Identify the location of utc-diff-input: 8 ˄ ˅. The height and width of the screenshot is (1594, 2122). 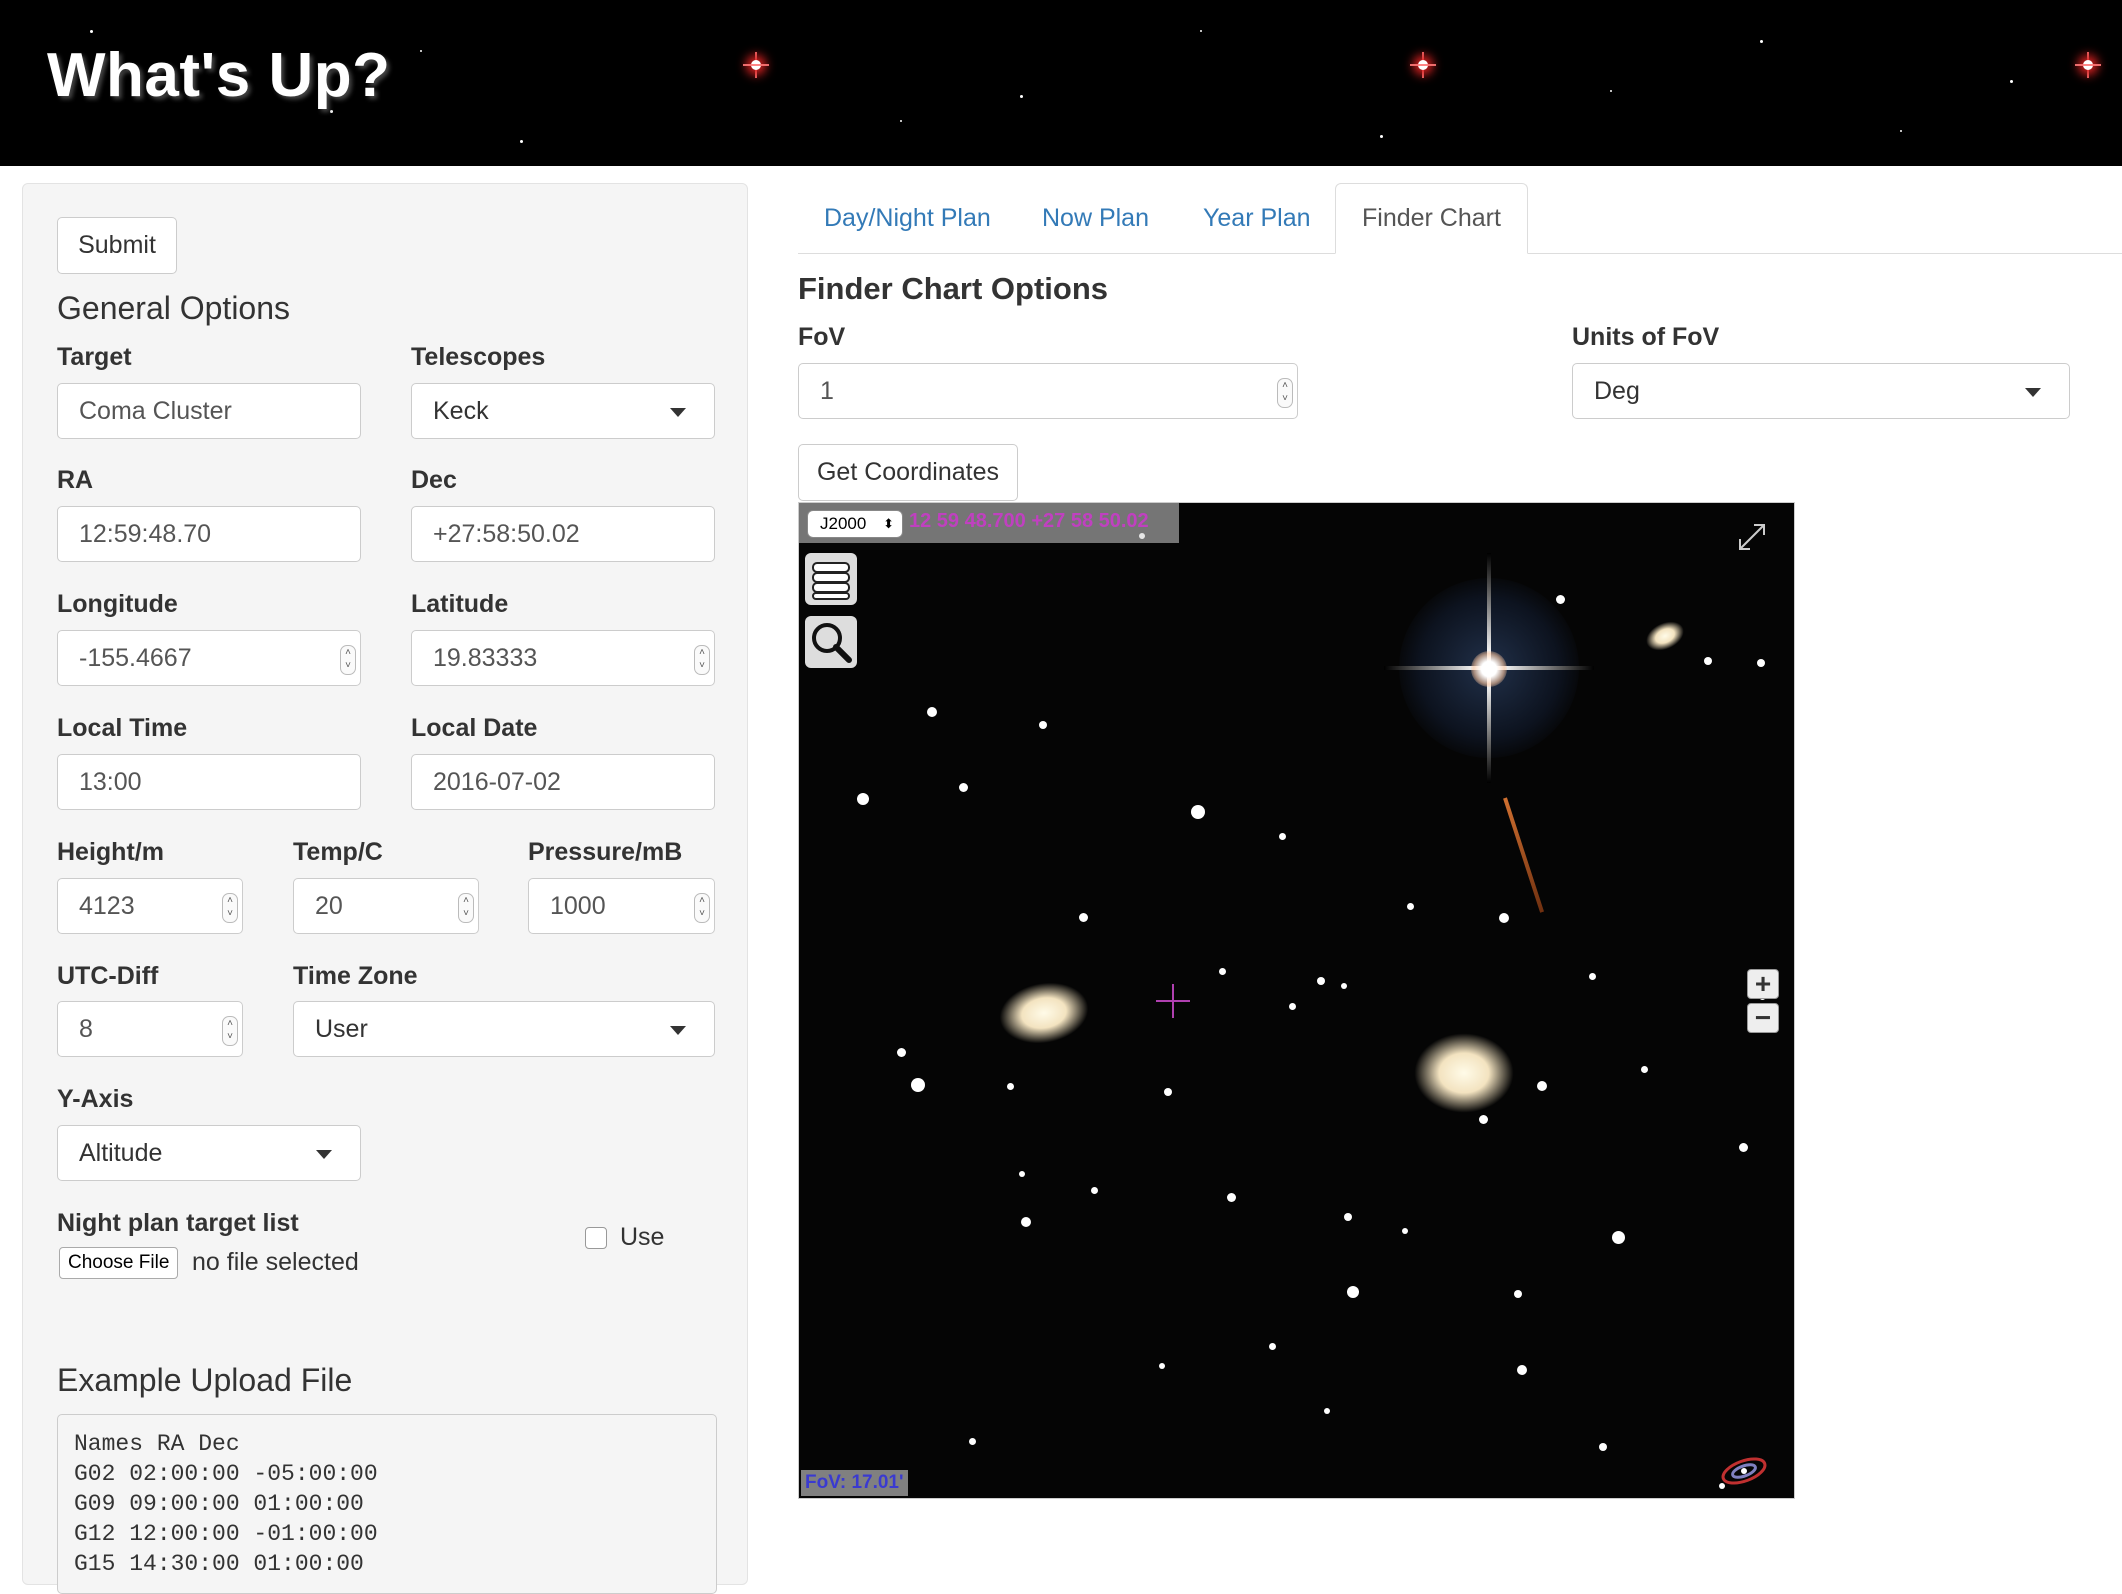
(150, 1029).